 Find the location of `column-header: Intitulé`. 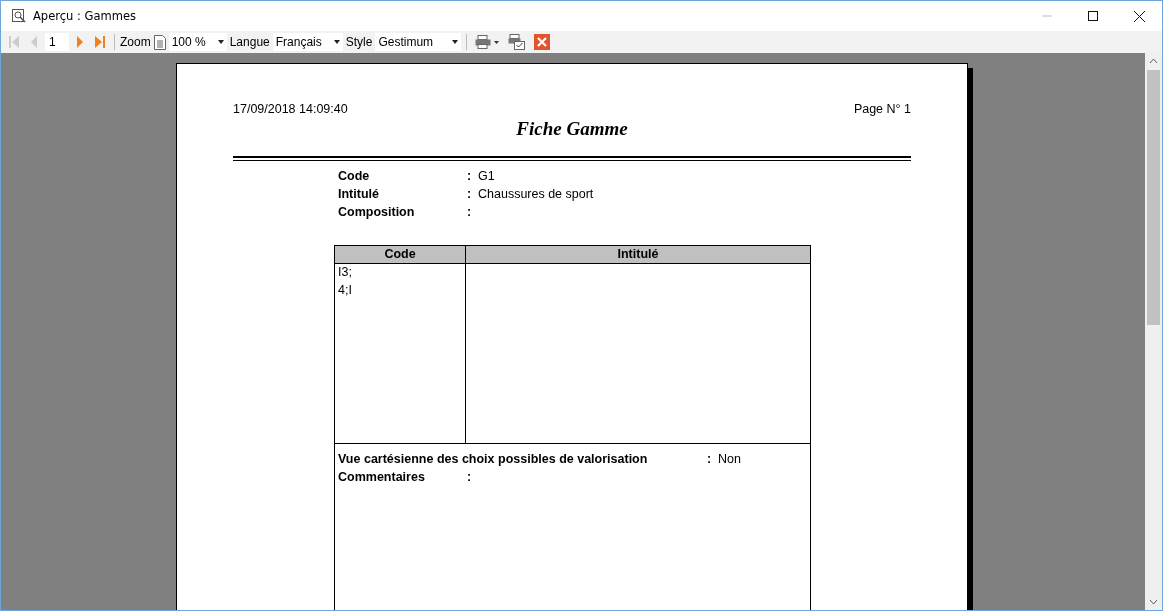

column-header: Intitulé is located at coordinates (638, 254).